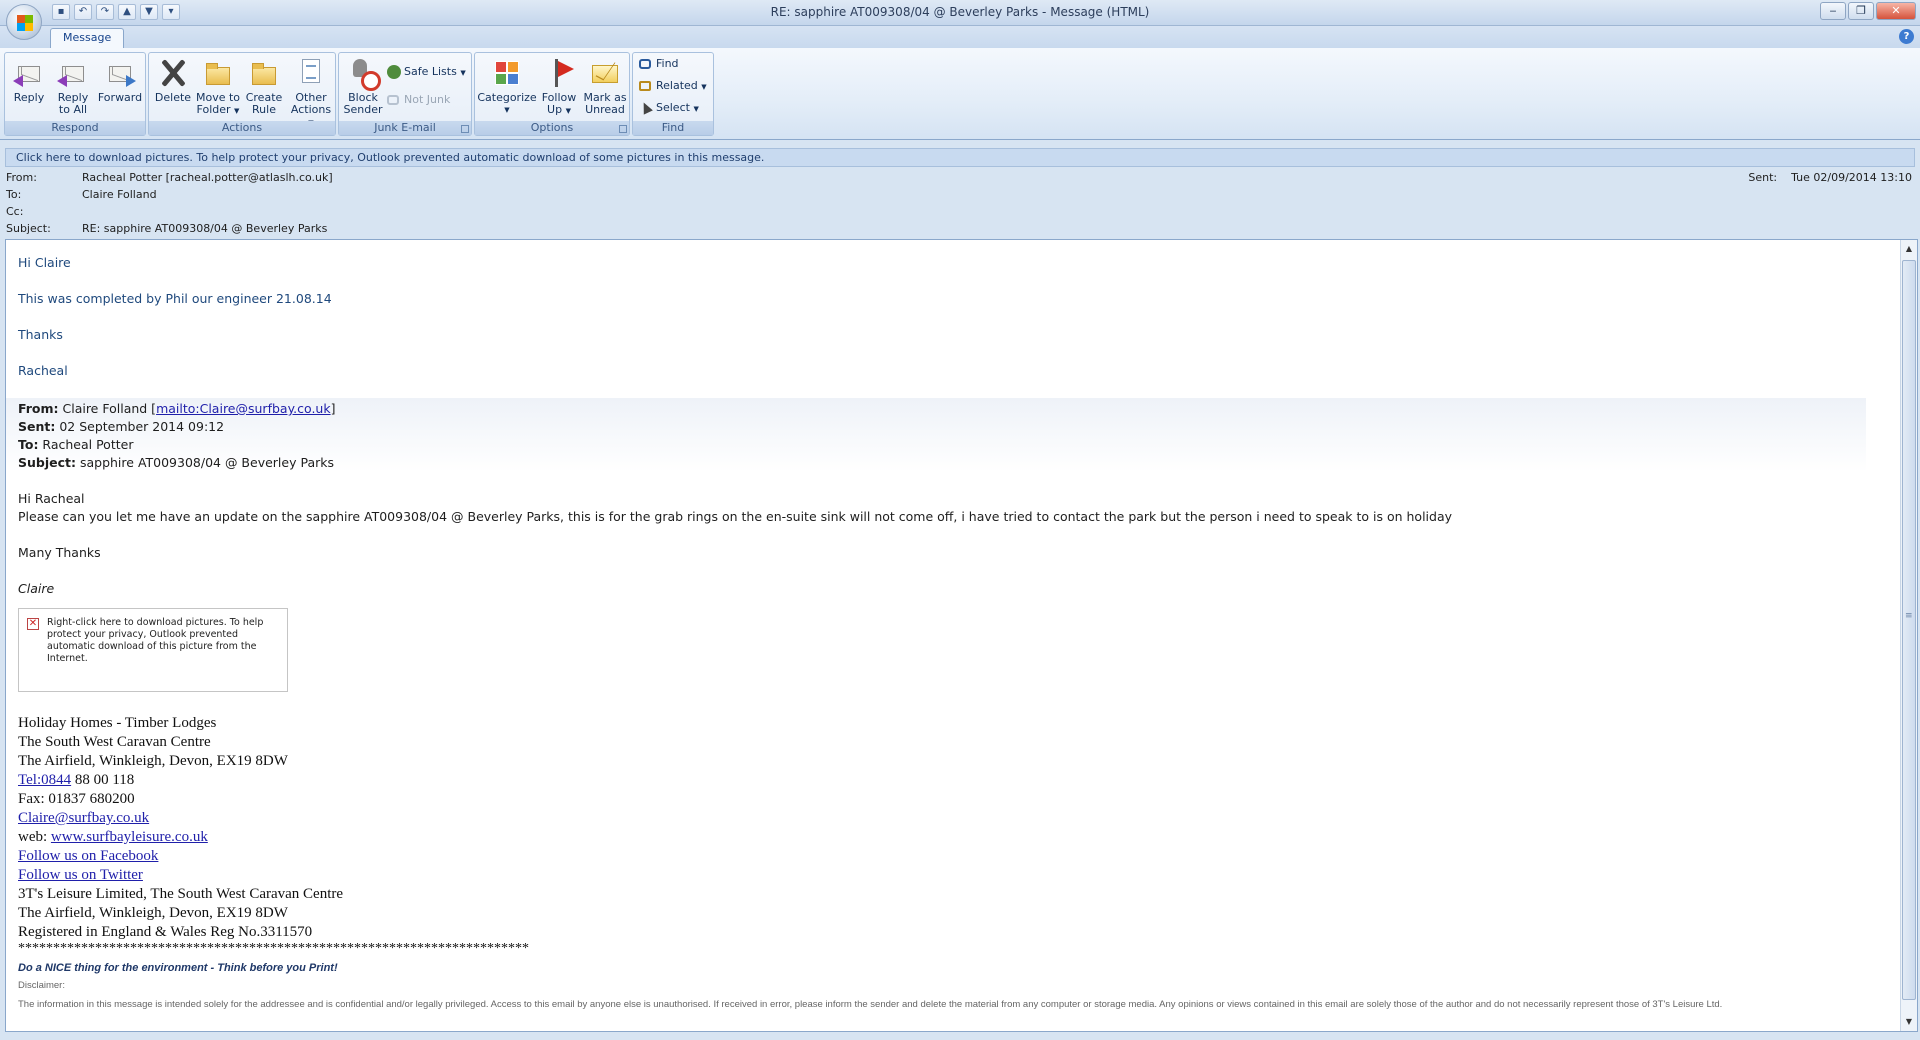 Image resolution: width=1920 pixels, height=1040 pixels. Describe the element at coordinates (29, 79) in the screenshot. I see `reply-button: Reply` at that location.